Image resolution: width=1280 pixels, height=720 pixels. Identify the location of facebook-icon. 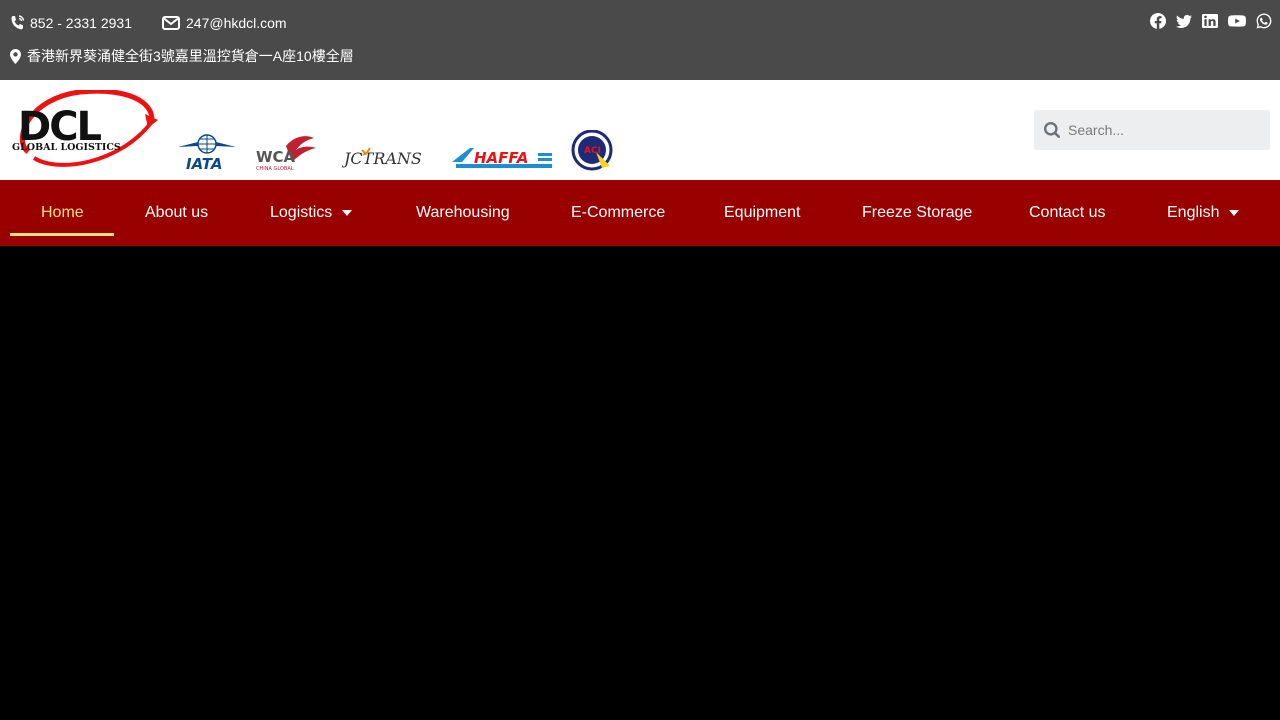
(1158, 20).